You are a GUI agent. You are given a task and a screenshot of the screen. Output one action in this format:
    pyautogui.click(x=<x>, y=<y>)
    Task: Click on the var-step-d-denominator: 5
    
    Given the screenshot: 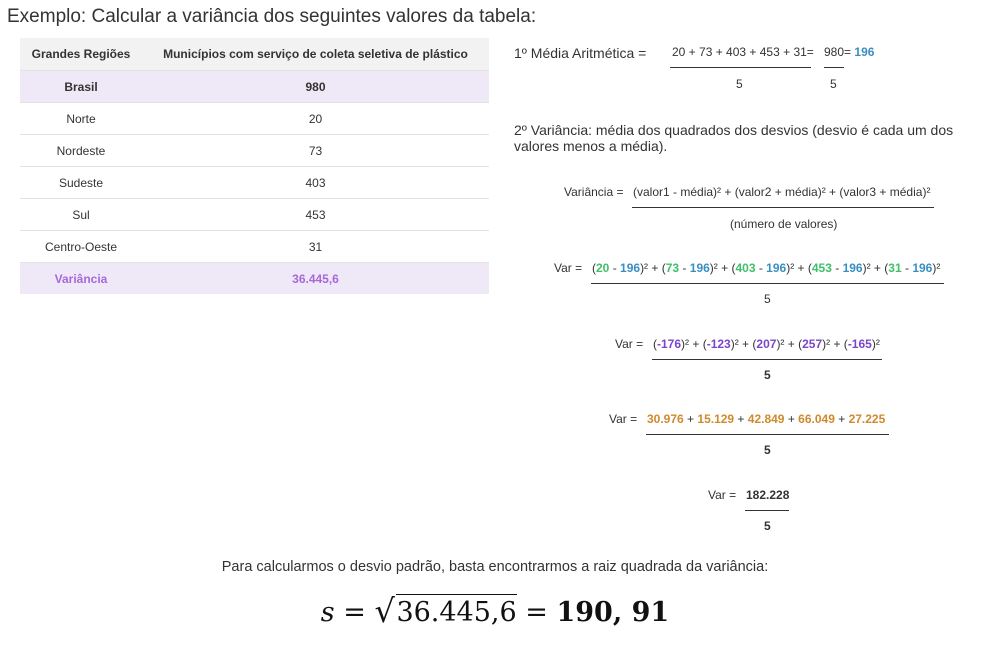 What is the action you would take?
    pyautogui.click(x=767, y=526)
    